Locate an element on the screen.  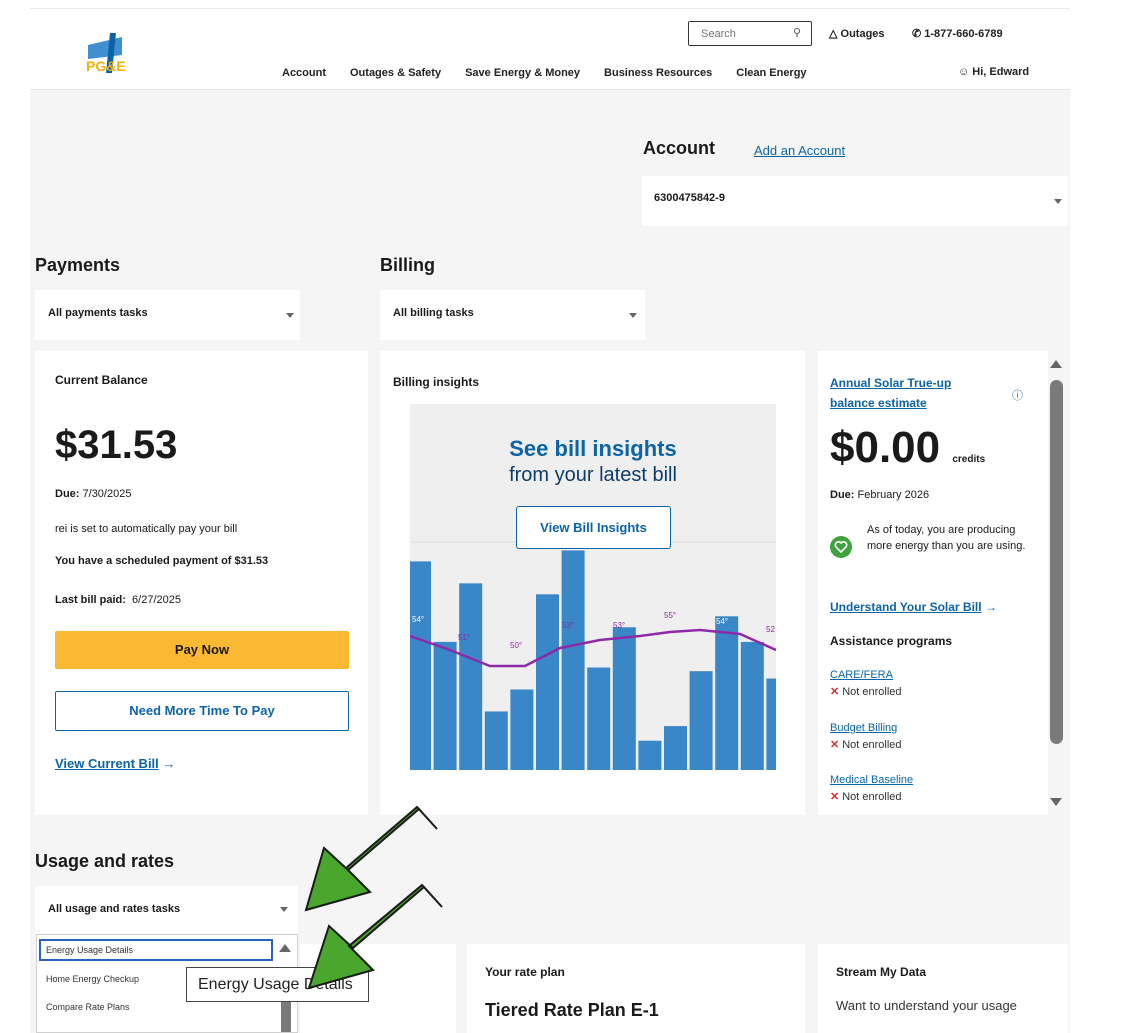
arrow-icon is located at coordinates (371, 858).